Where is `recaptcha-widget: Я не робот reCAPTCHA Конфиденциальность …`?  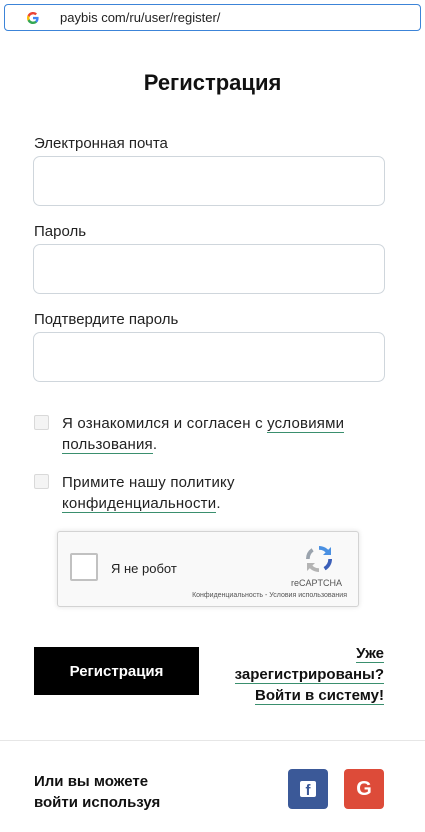 recaptcha-widget: Я не робот reCAPTCHA Конфиденциальность … is located at coordinates (208, 569).